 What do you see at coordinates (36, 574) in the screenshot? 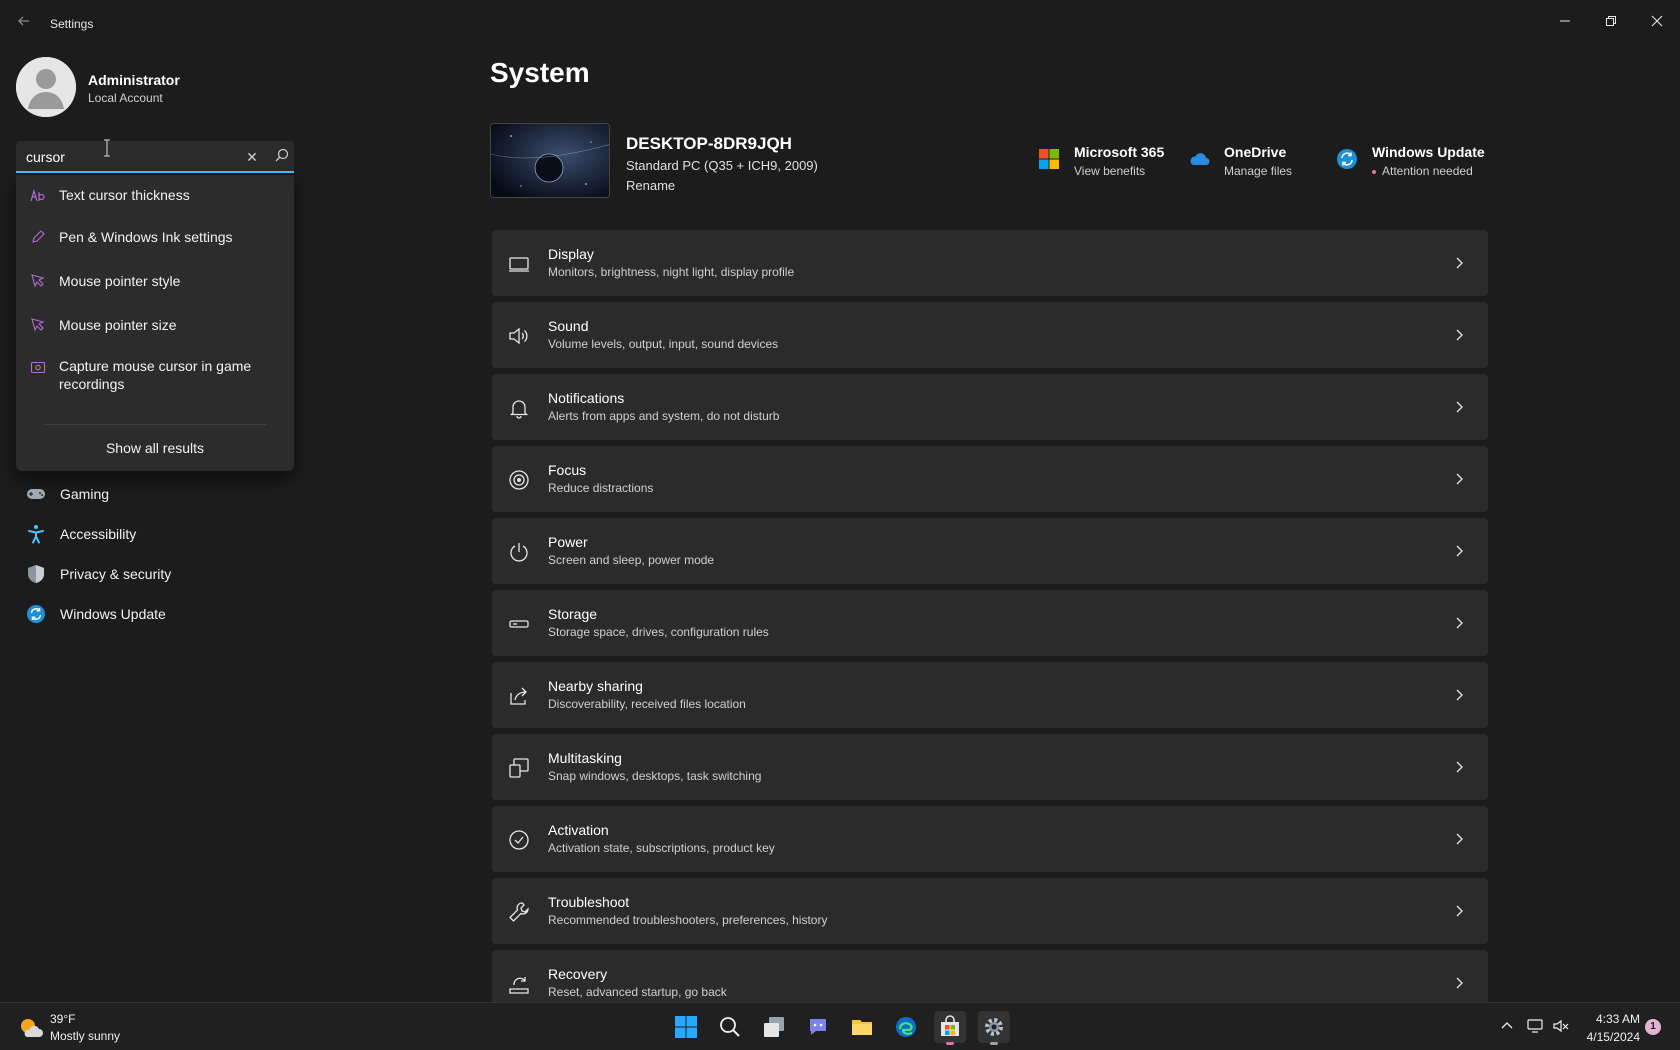
I see `shield-icon` at bounding box center [36, 574].